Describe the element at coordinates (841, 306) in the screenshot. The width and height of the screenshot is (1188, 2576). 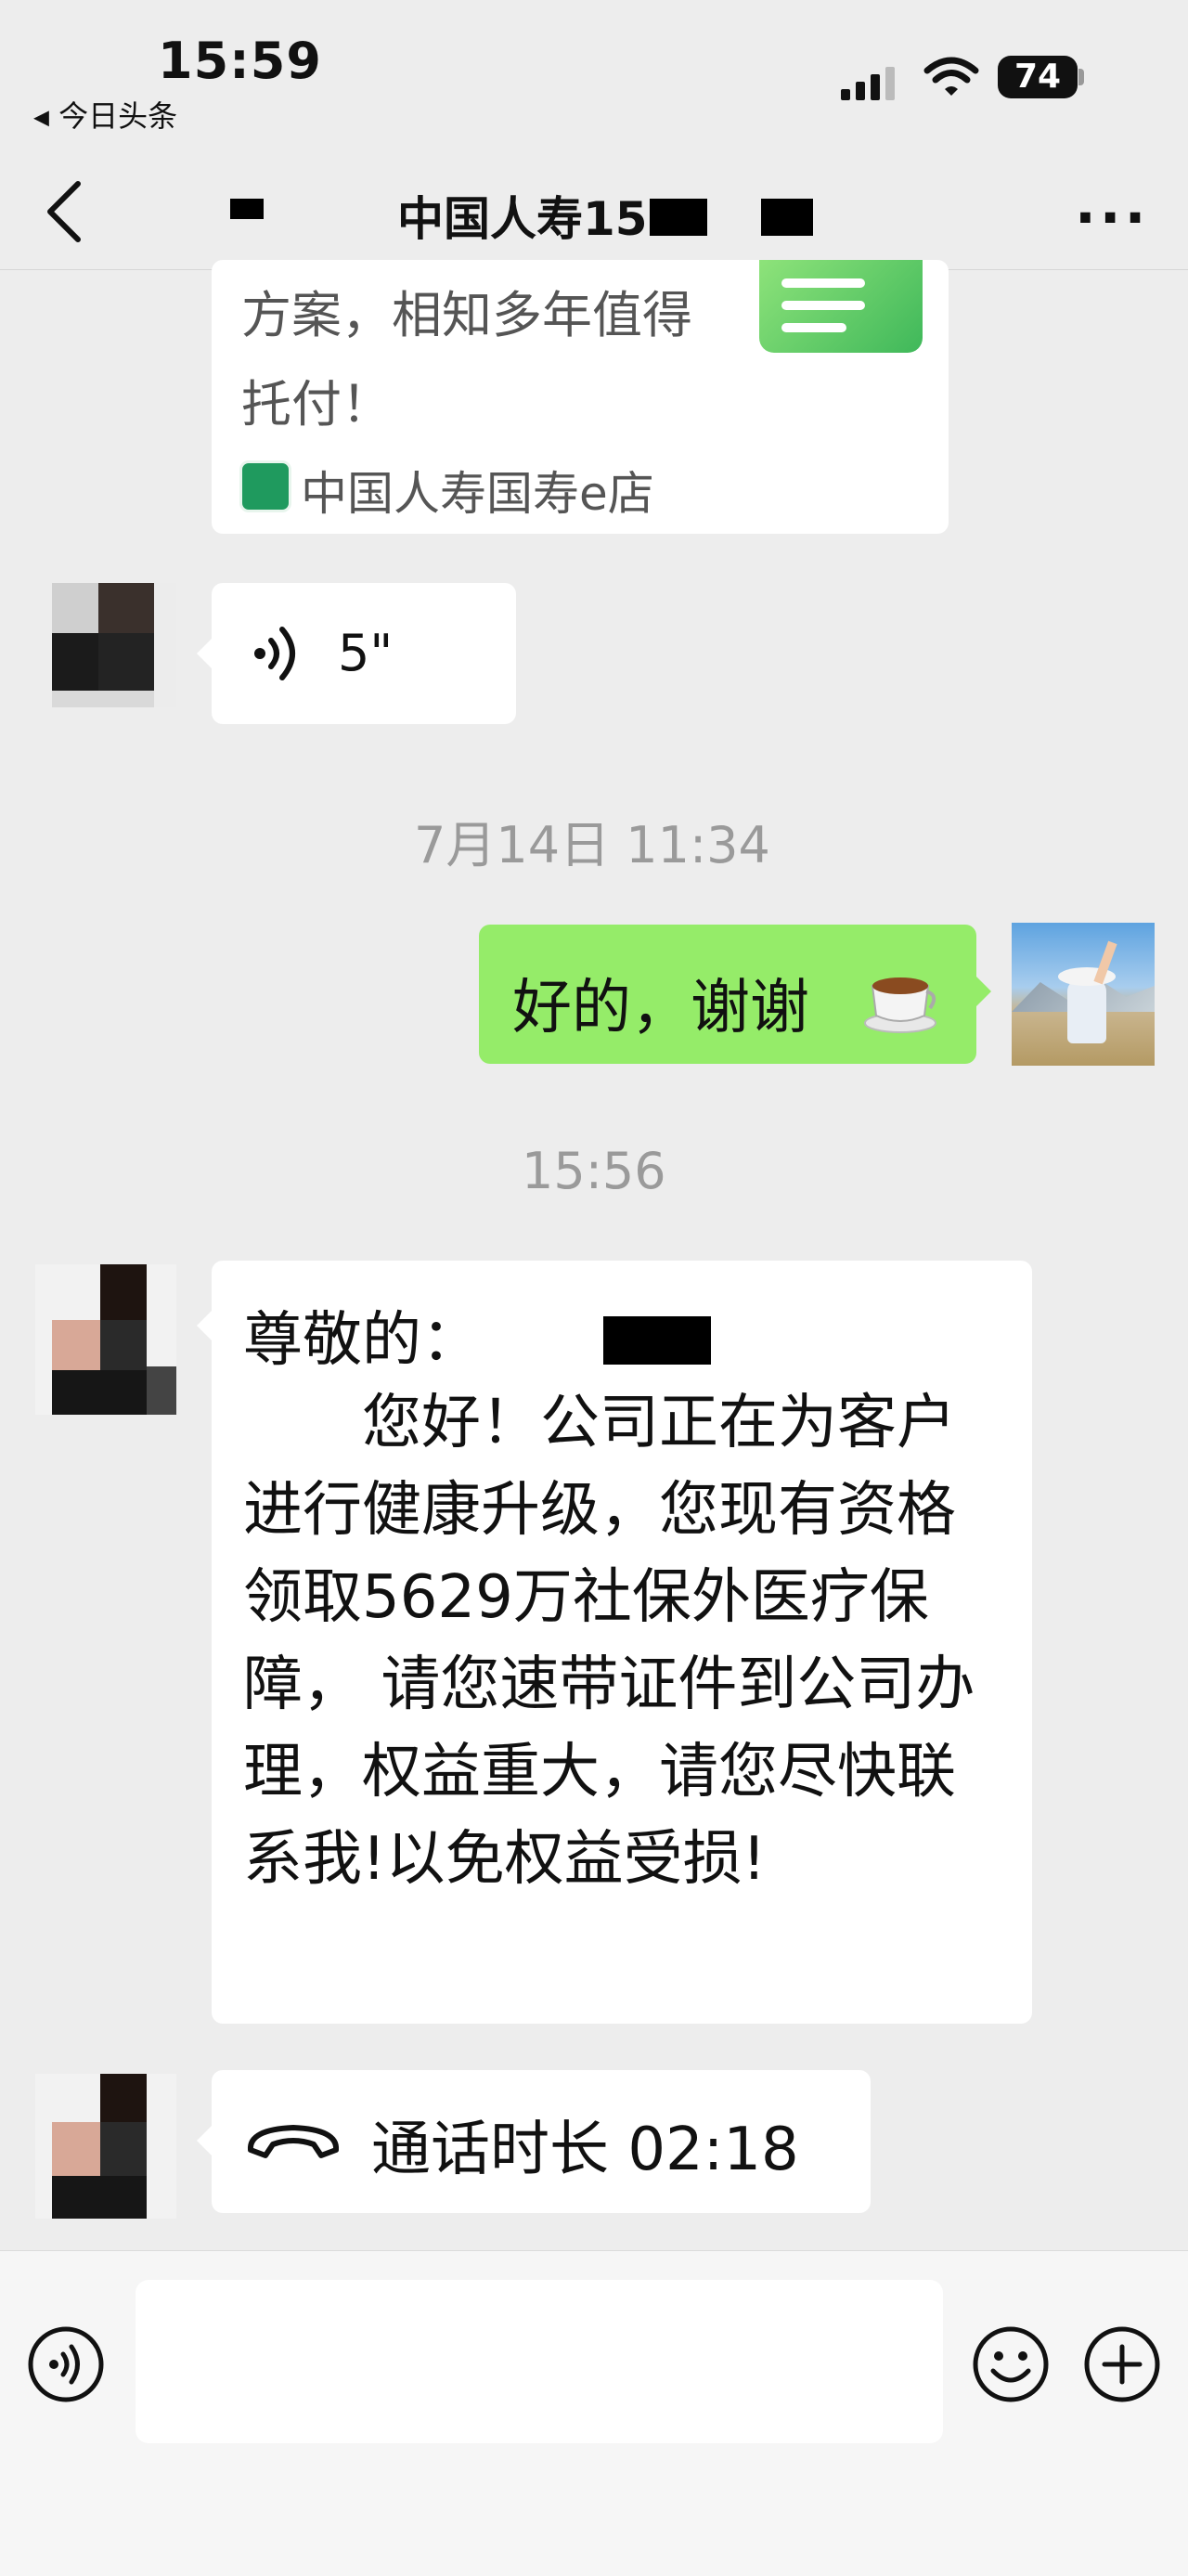
I see `link-card-thumbnail` at that location.